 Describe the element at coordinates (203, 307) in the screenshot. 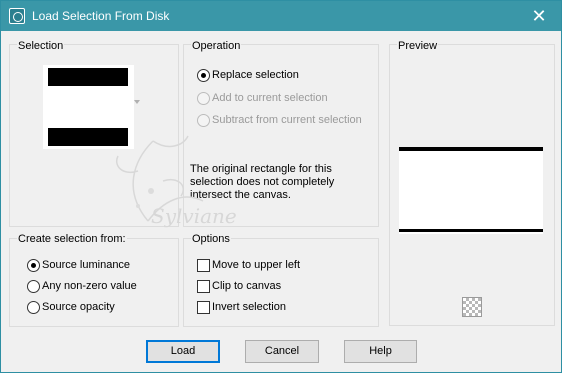

I see `checkbox-invert-selection` at that location.